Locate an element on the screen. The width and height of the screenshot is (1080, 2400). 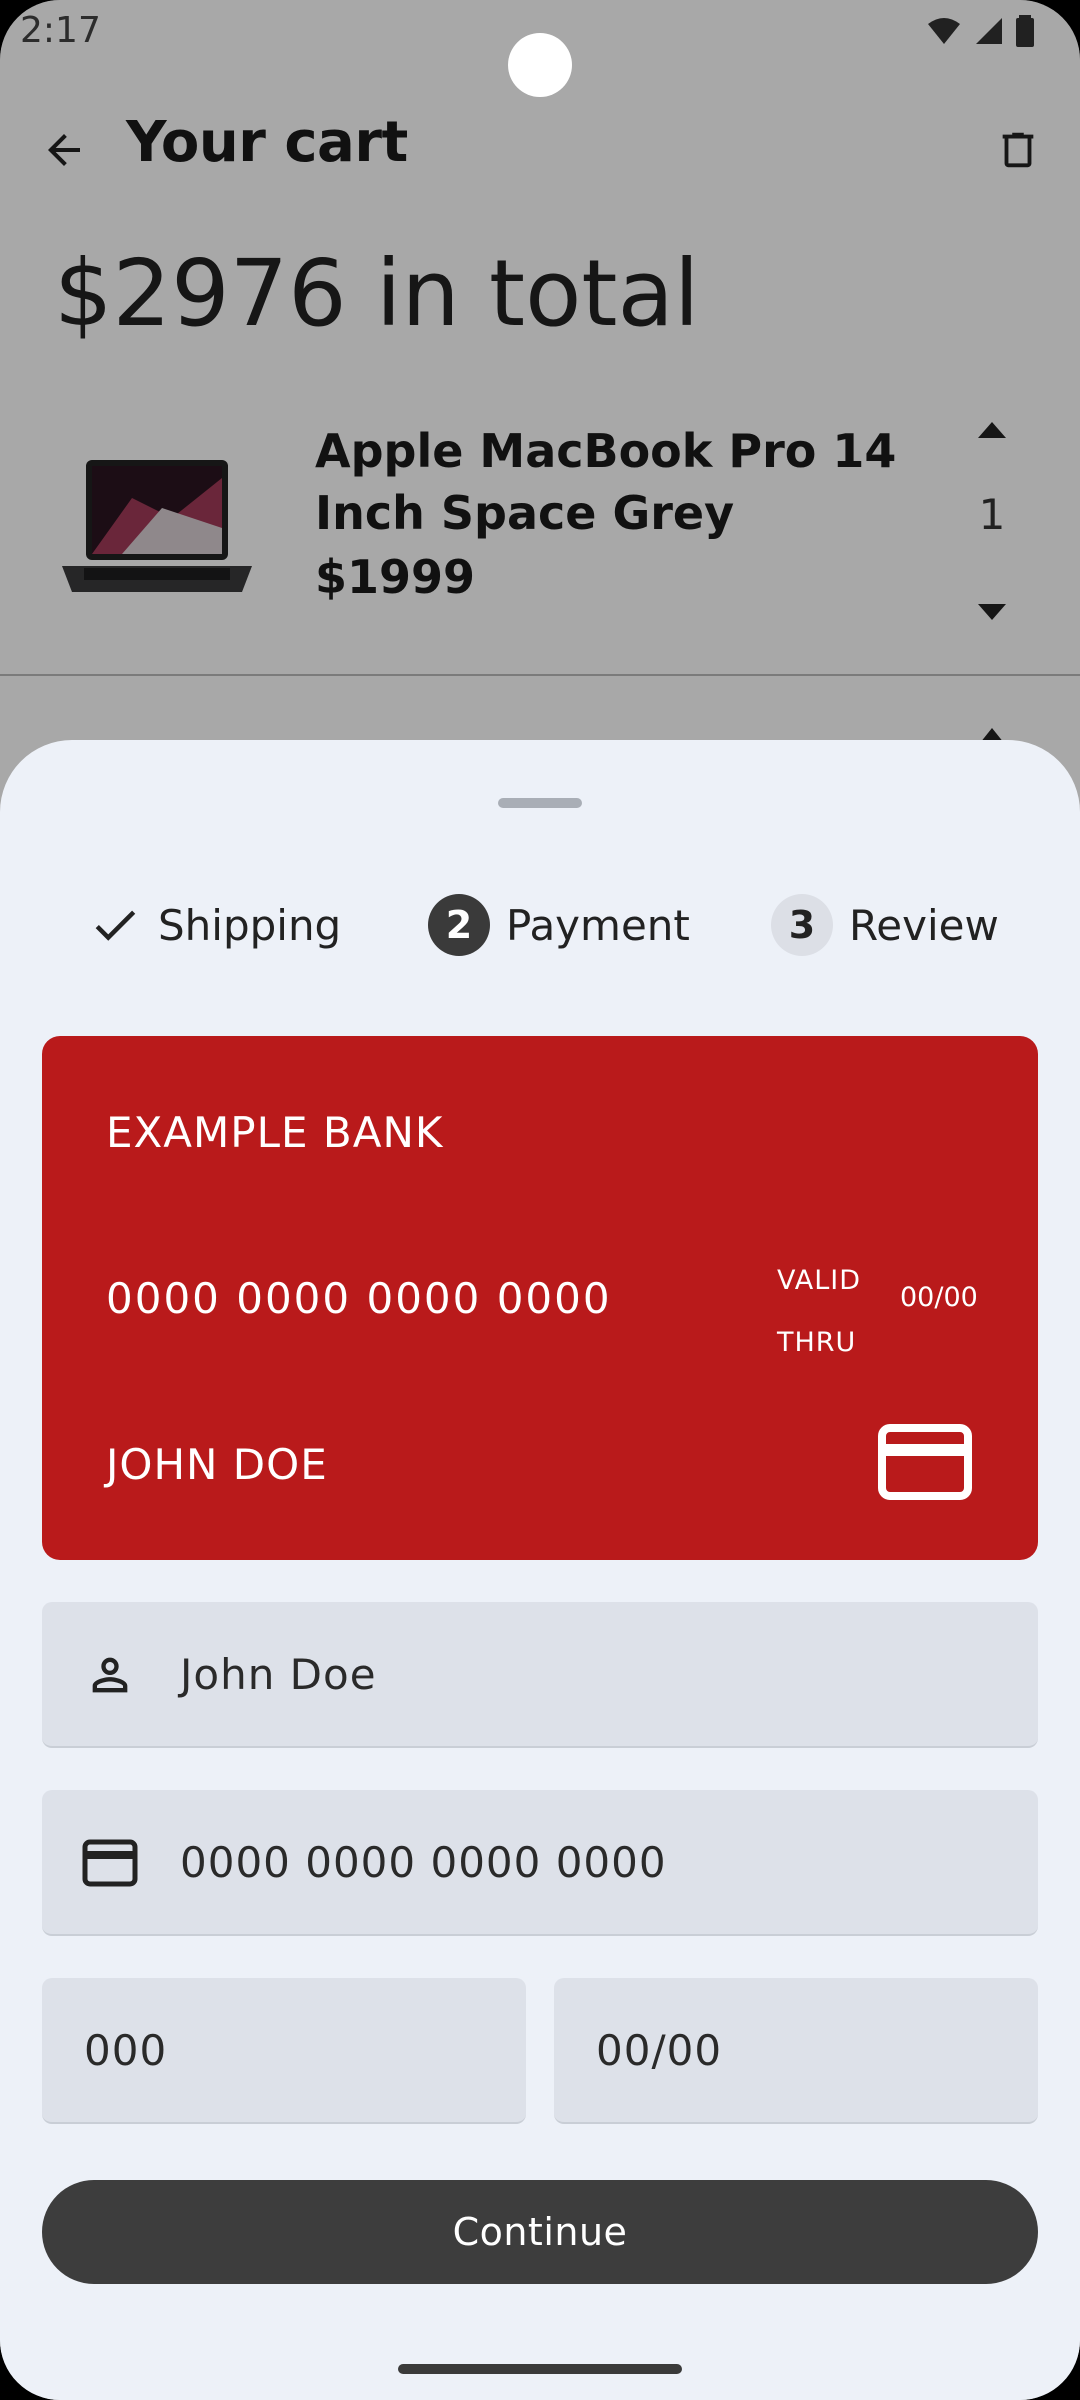
step-label: Payment is located at coordinates (598, 925).